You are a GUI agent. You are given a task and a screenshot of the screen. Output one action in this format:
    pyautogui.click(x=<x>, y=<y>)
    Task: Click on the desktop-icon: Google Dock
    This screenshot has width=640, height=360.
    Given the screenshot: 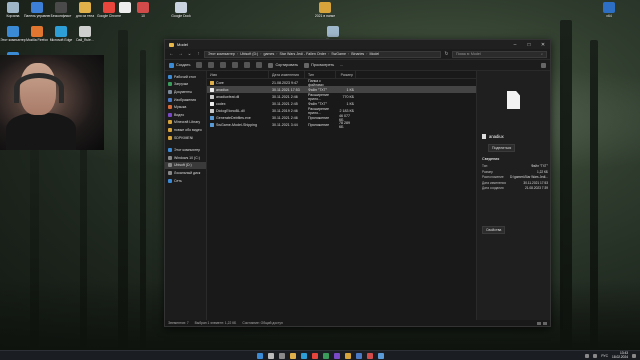 What is the action you would take?
    pyautogui.click(x=181, y=10)
    